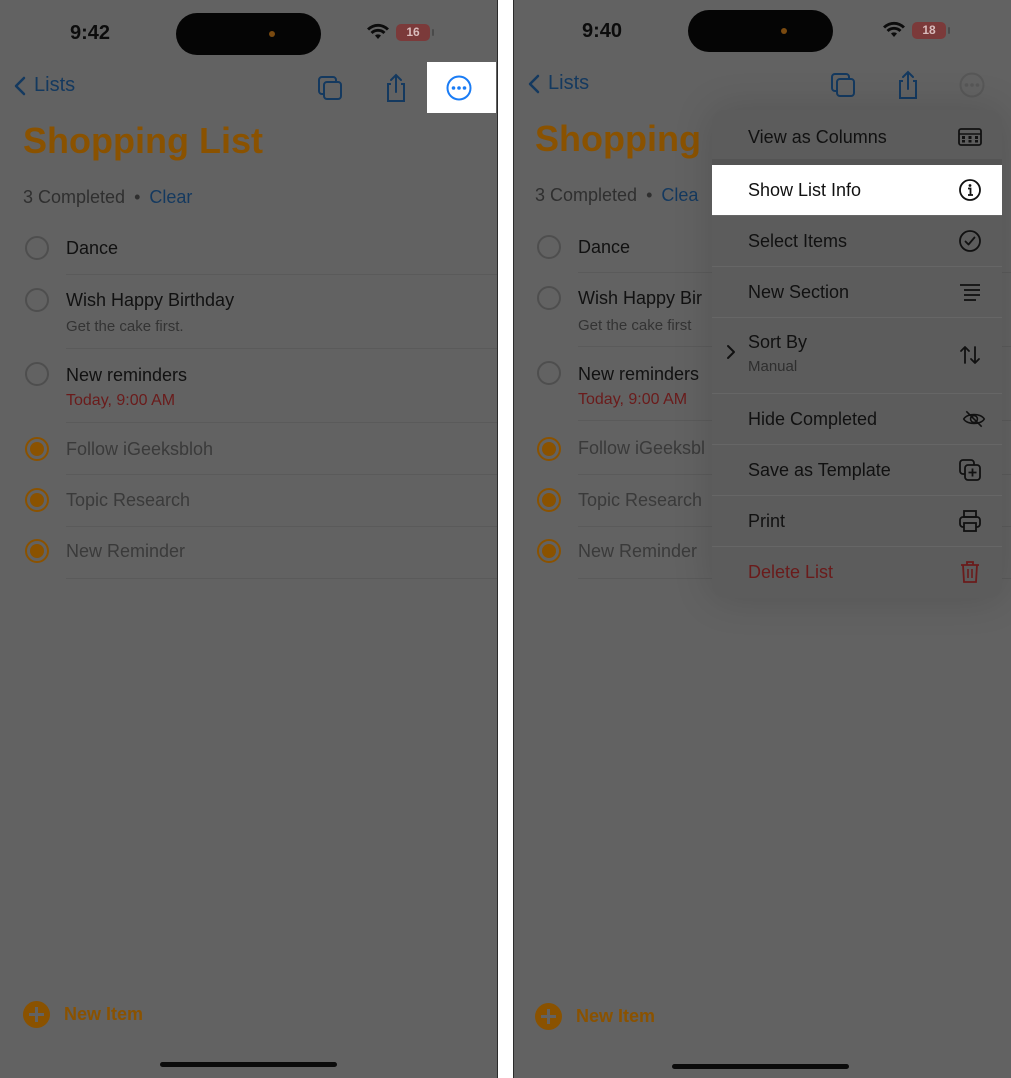  Describe the element at coordinates (569, 83) in the screenshot. I see `back-label: Lists` at that location.